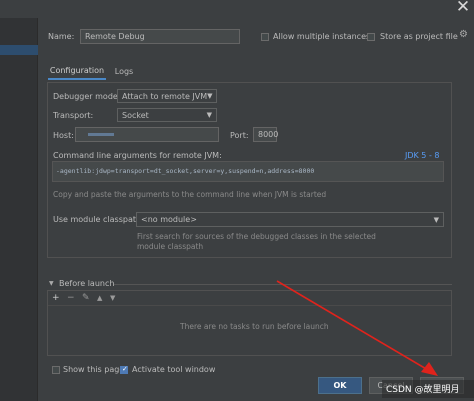  Describe the element at coordinates (423, 390) in the screenshot. I see `watermark: CSDN @故里明月` at that location.